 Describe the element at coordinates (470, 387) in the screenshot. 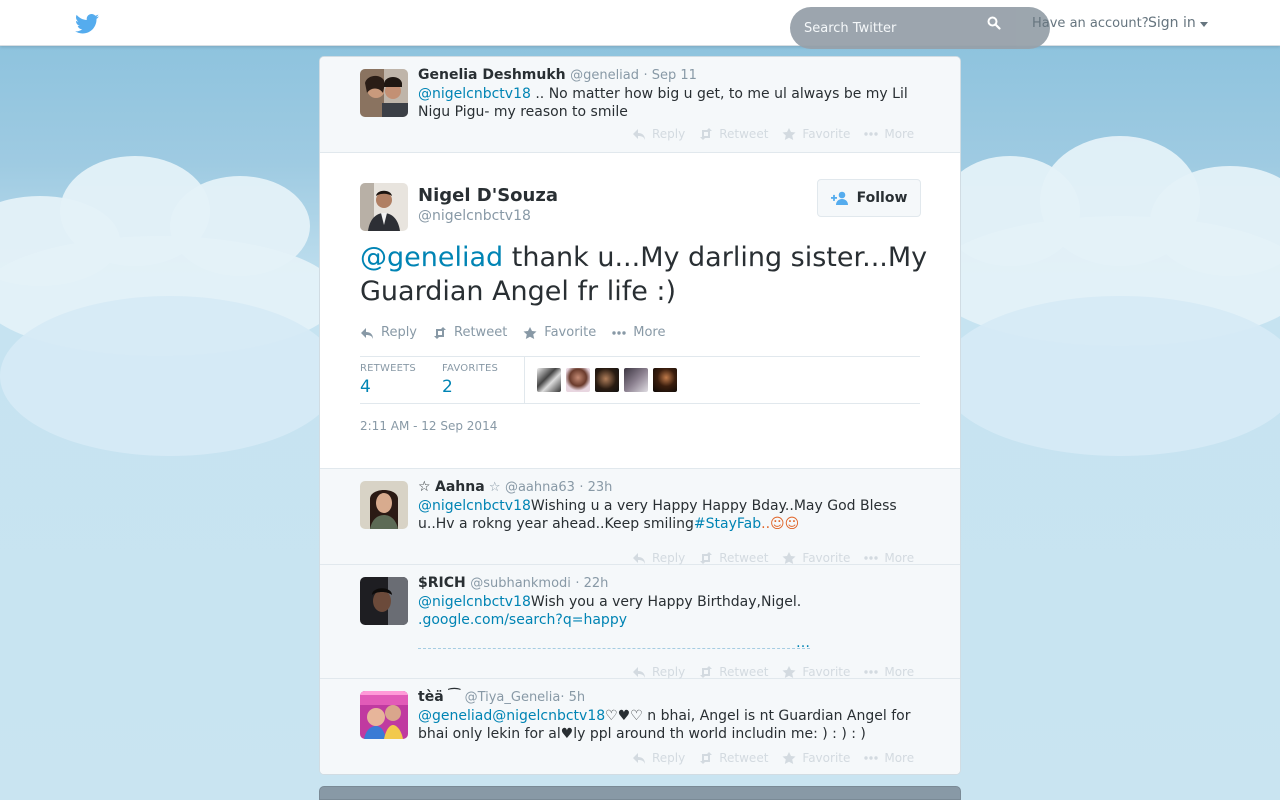

I see `favorites-count: 2` at that location.